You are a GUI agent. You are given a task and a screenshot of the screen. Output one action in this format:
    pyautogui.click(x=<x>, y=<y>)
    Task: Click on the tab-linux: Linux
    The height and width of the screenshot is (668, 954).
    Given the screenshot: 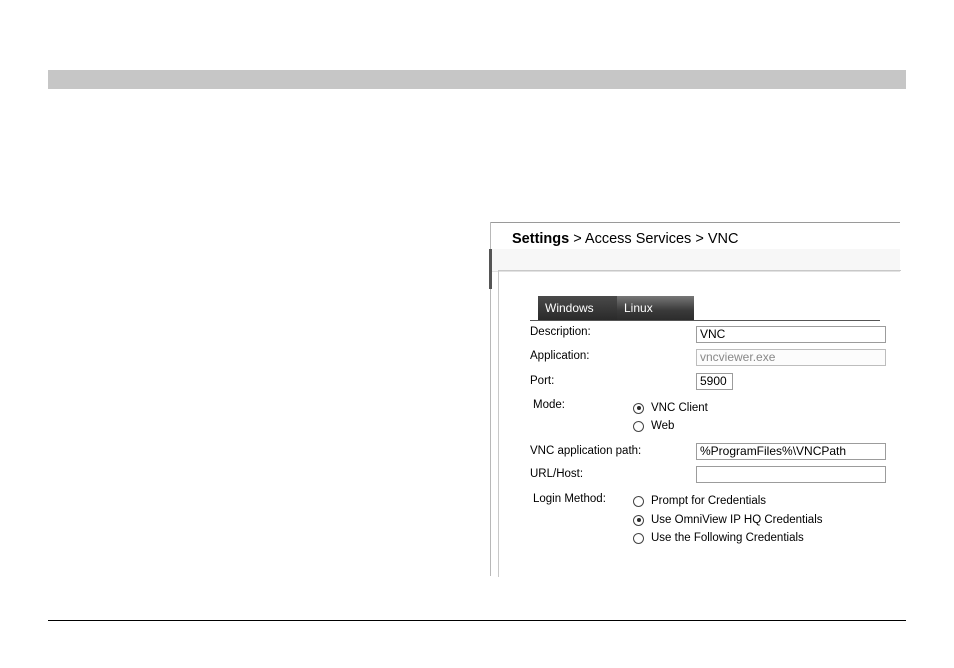 What is the action you would take?
    pyautogui.click(x=655, y=308)
    